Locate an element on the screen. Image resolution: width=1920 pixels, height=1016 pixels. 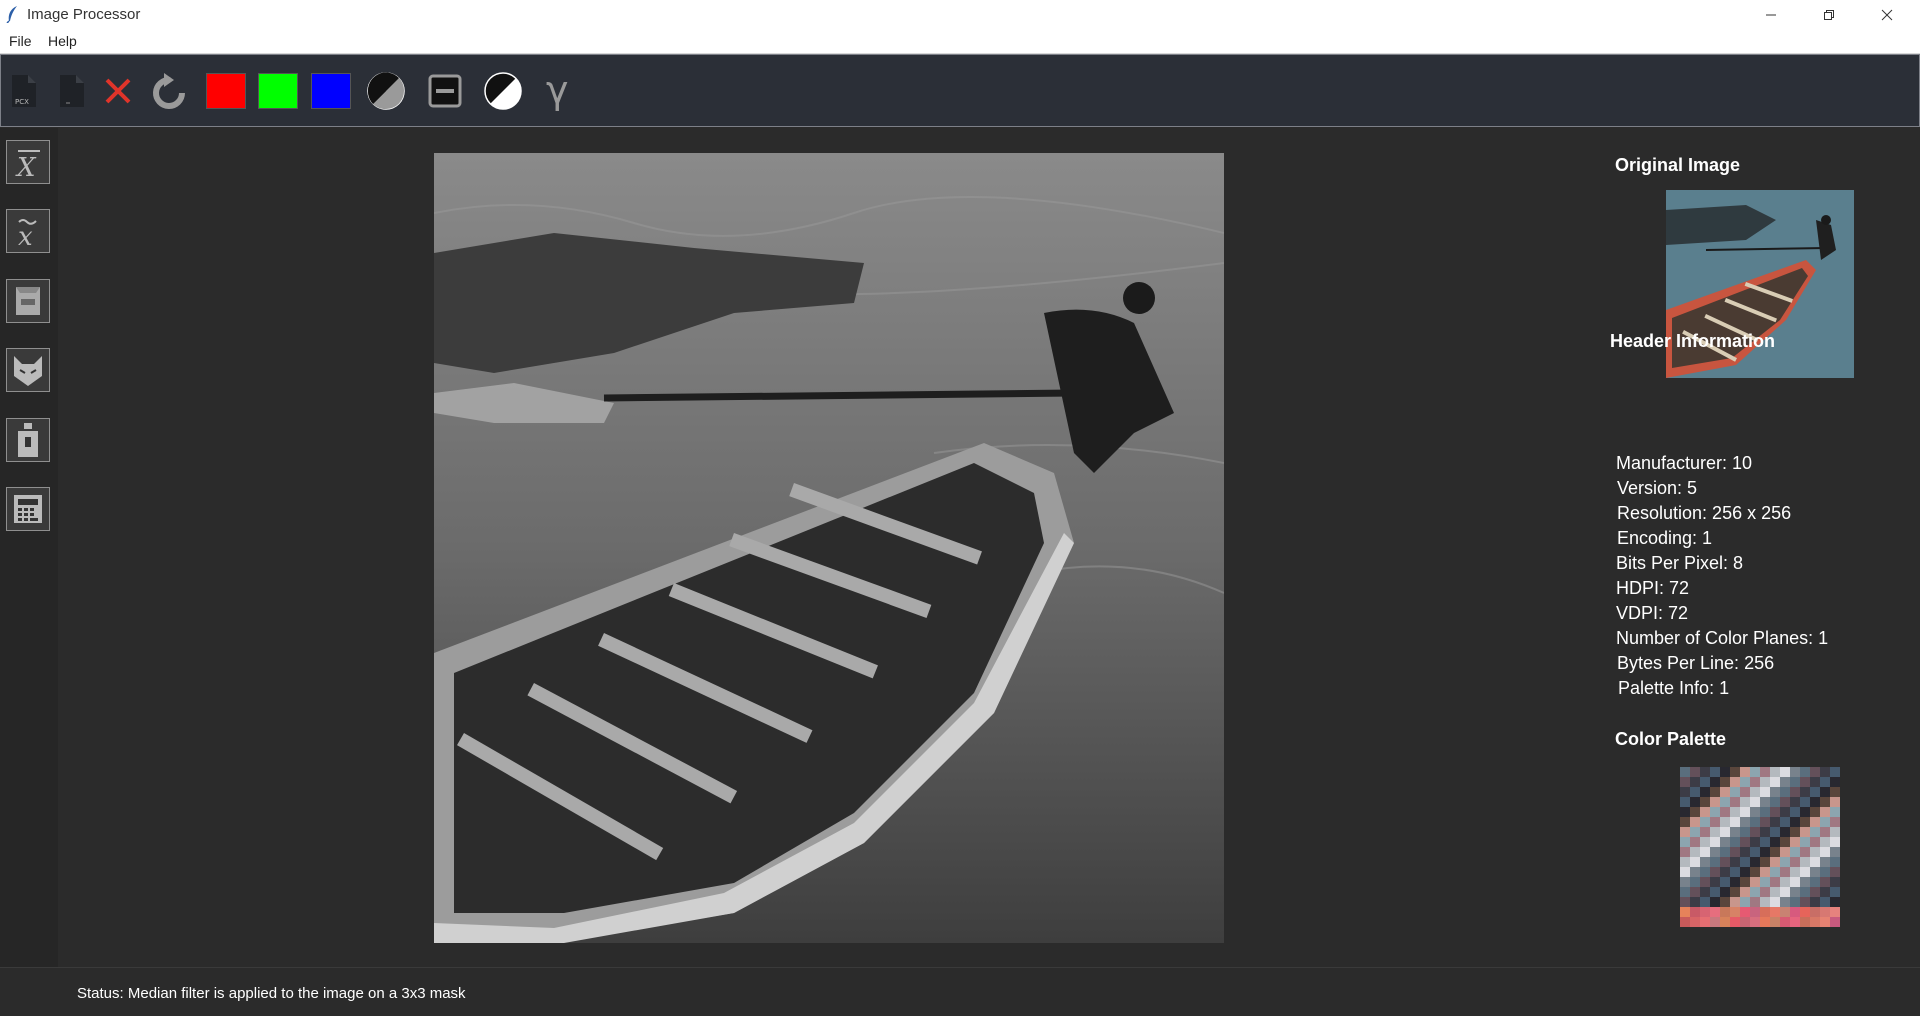
menu-help: Help is located at coordinates (62, 41).